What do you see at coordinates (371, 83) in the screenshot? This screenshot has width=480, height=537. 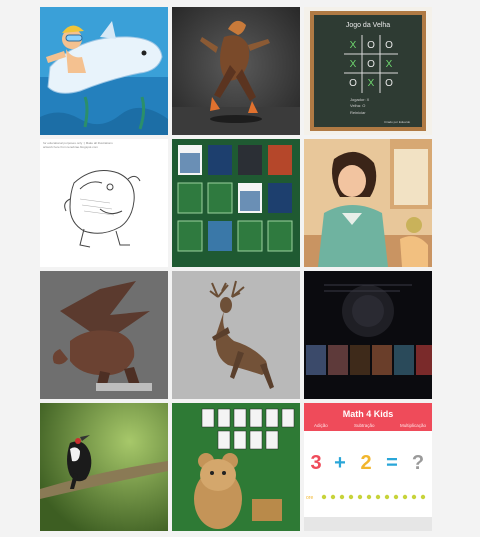 I see `cell-8: X` at bounding box center [371, 83].